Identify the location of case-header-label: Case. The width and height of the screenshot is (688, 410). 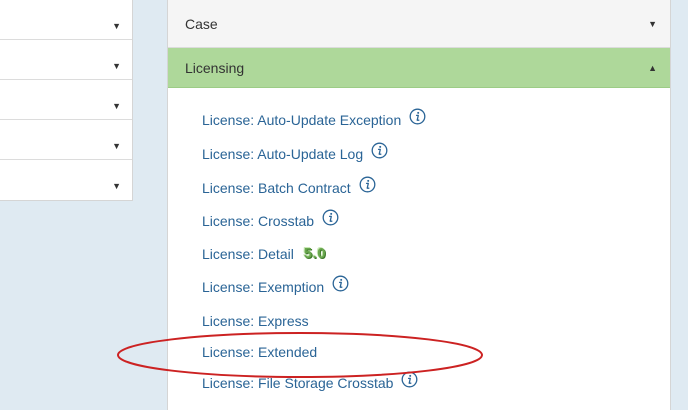
(201, 24).